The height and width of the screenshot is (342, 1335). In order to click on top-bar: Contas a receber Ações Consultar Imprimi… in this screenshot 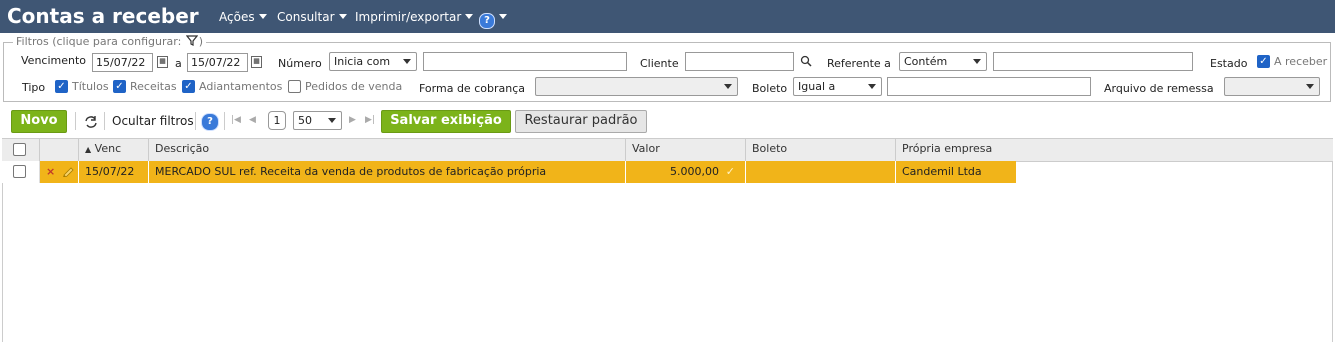, I will do `click(667, 16)`.